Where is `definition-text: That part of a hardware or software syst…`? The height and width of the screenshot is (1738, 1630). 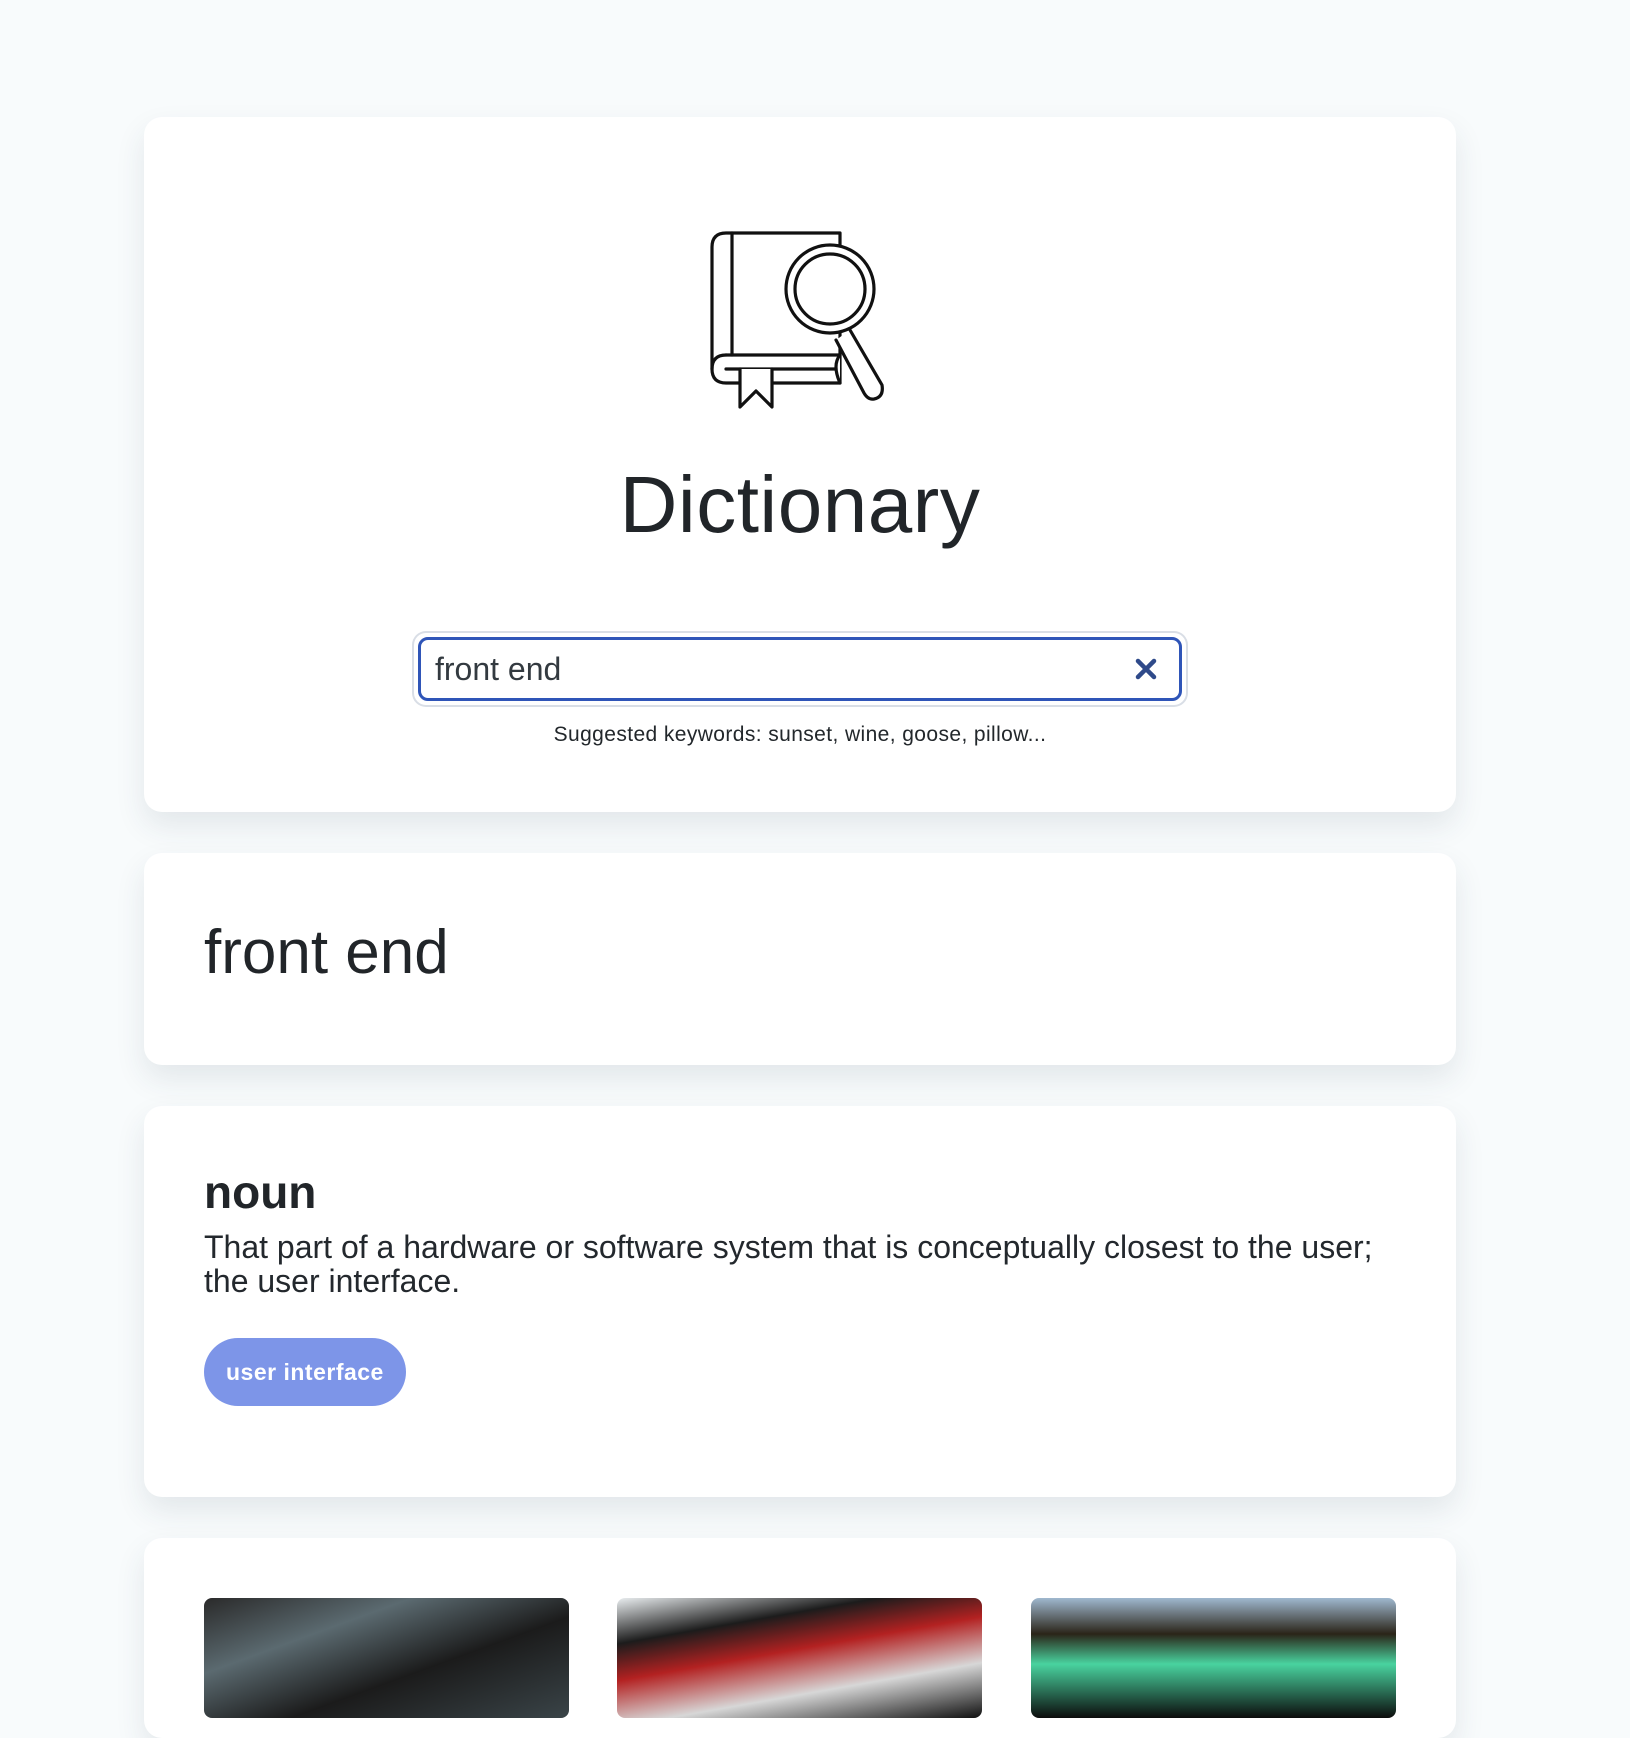 definition-text: That part of a hardware or software syst… is located at coordinates (788, 1264).